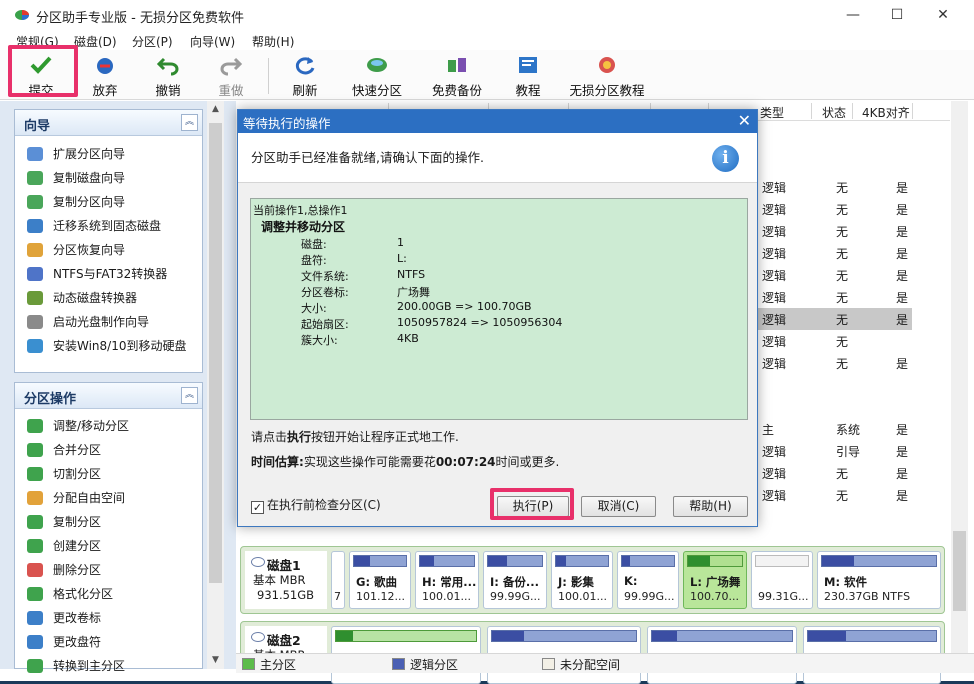 The image size is (974, 684). What do you see at coordinates (152, 41) in the screenshot?
I see `menu-partition: 分区(P)` at bounding box center [152, 41].